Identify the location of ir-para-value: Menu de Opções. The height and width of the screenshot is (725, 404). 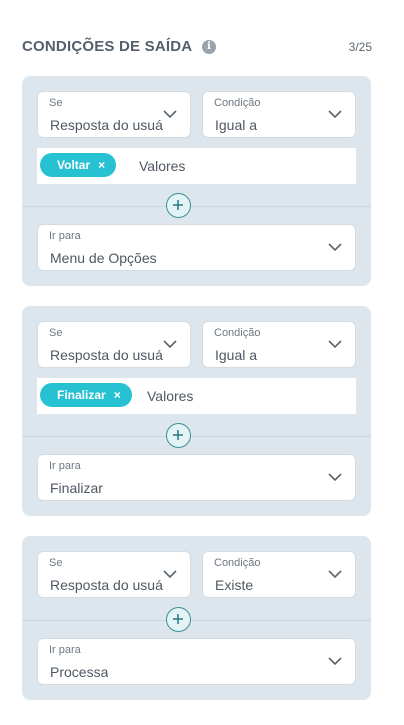
(103, 258).